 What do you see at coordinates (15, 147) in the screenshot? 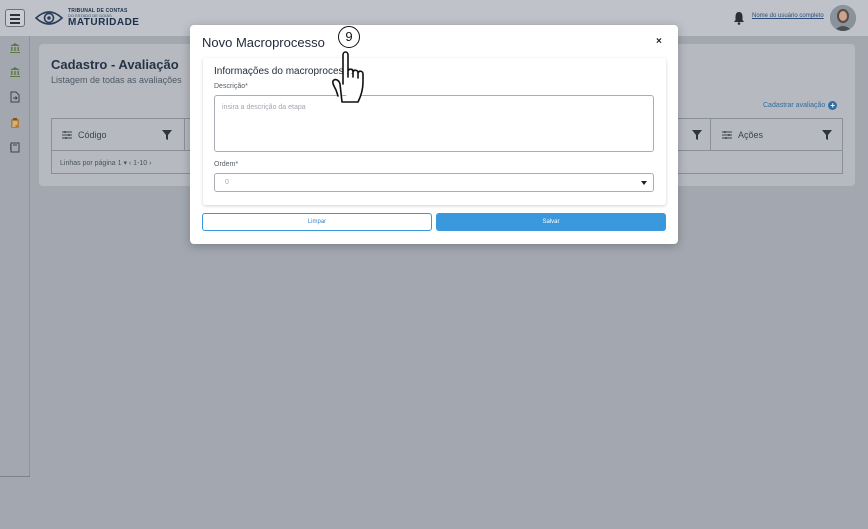
I see `notes-icon` at bounding box center [15, 147].